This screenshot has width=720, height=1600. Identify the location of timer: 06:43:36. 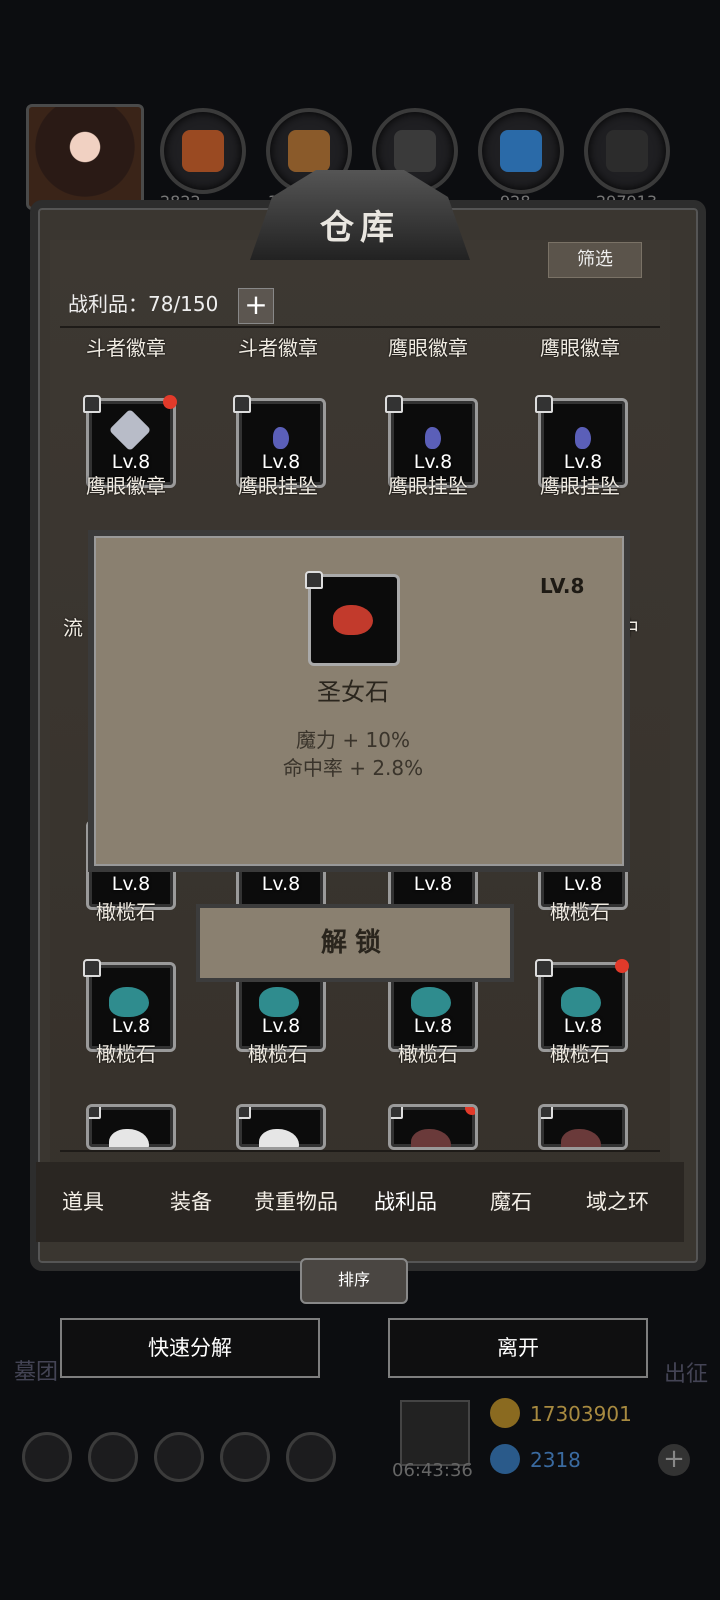
(432, 1470).